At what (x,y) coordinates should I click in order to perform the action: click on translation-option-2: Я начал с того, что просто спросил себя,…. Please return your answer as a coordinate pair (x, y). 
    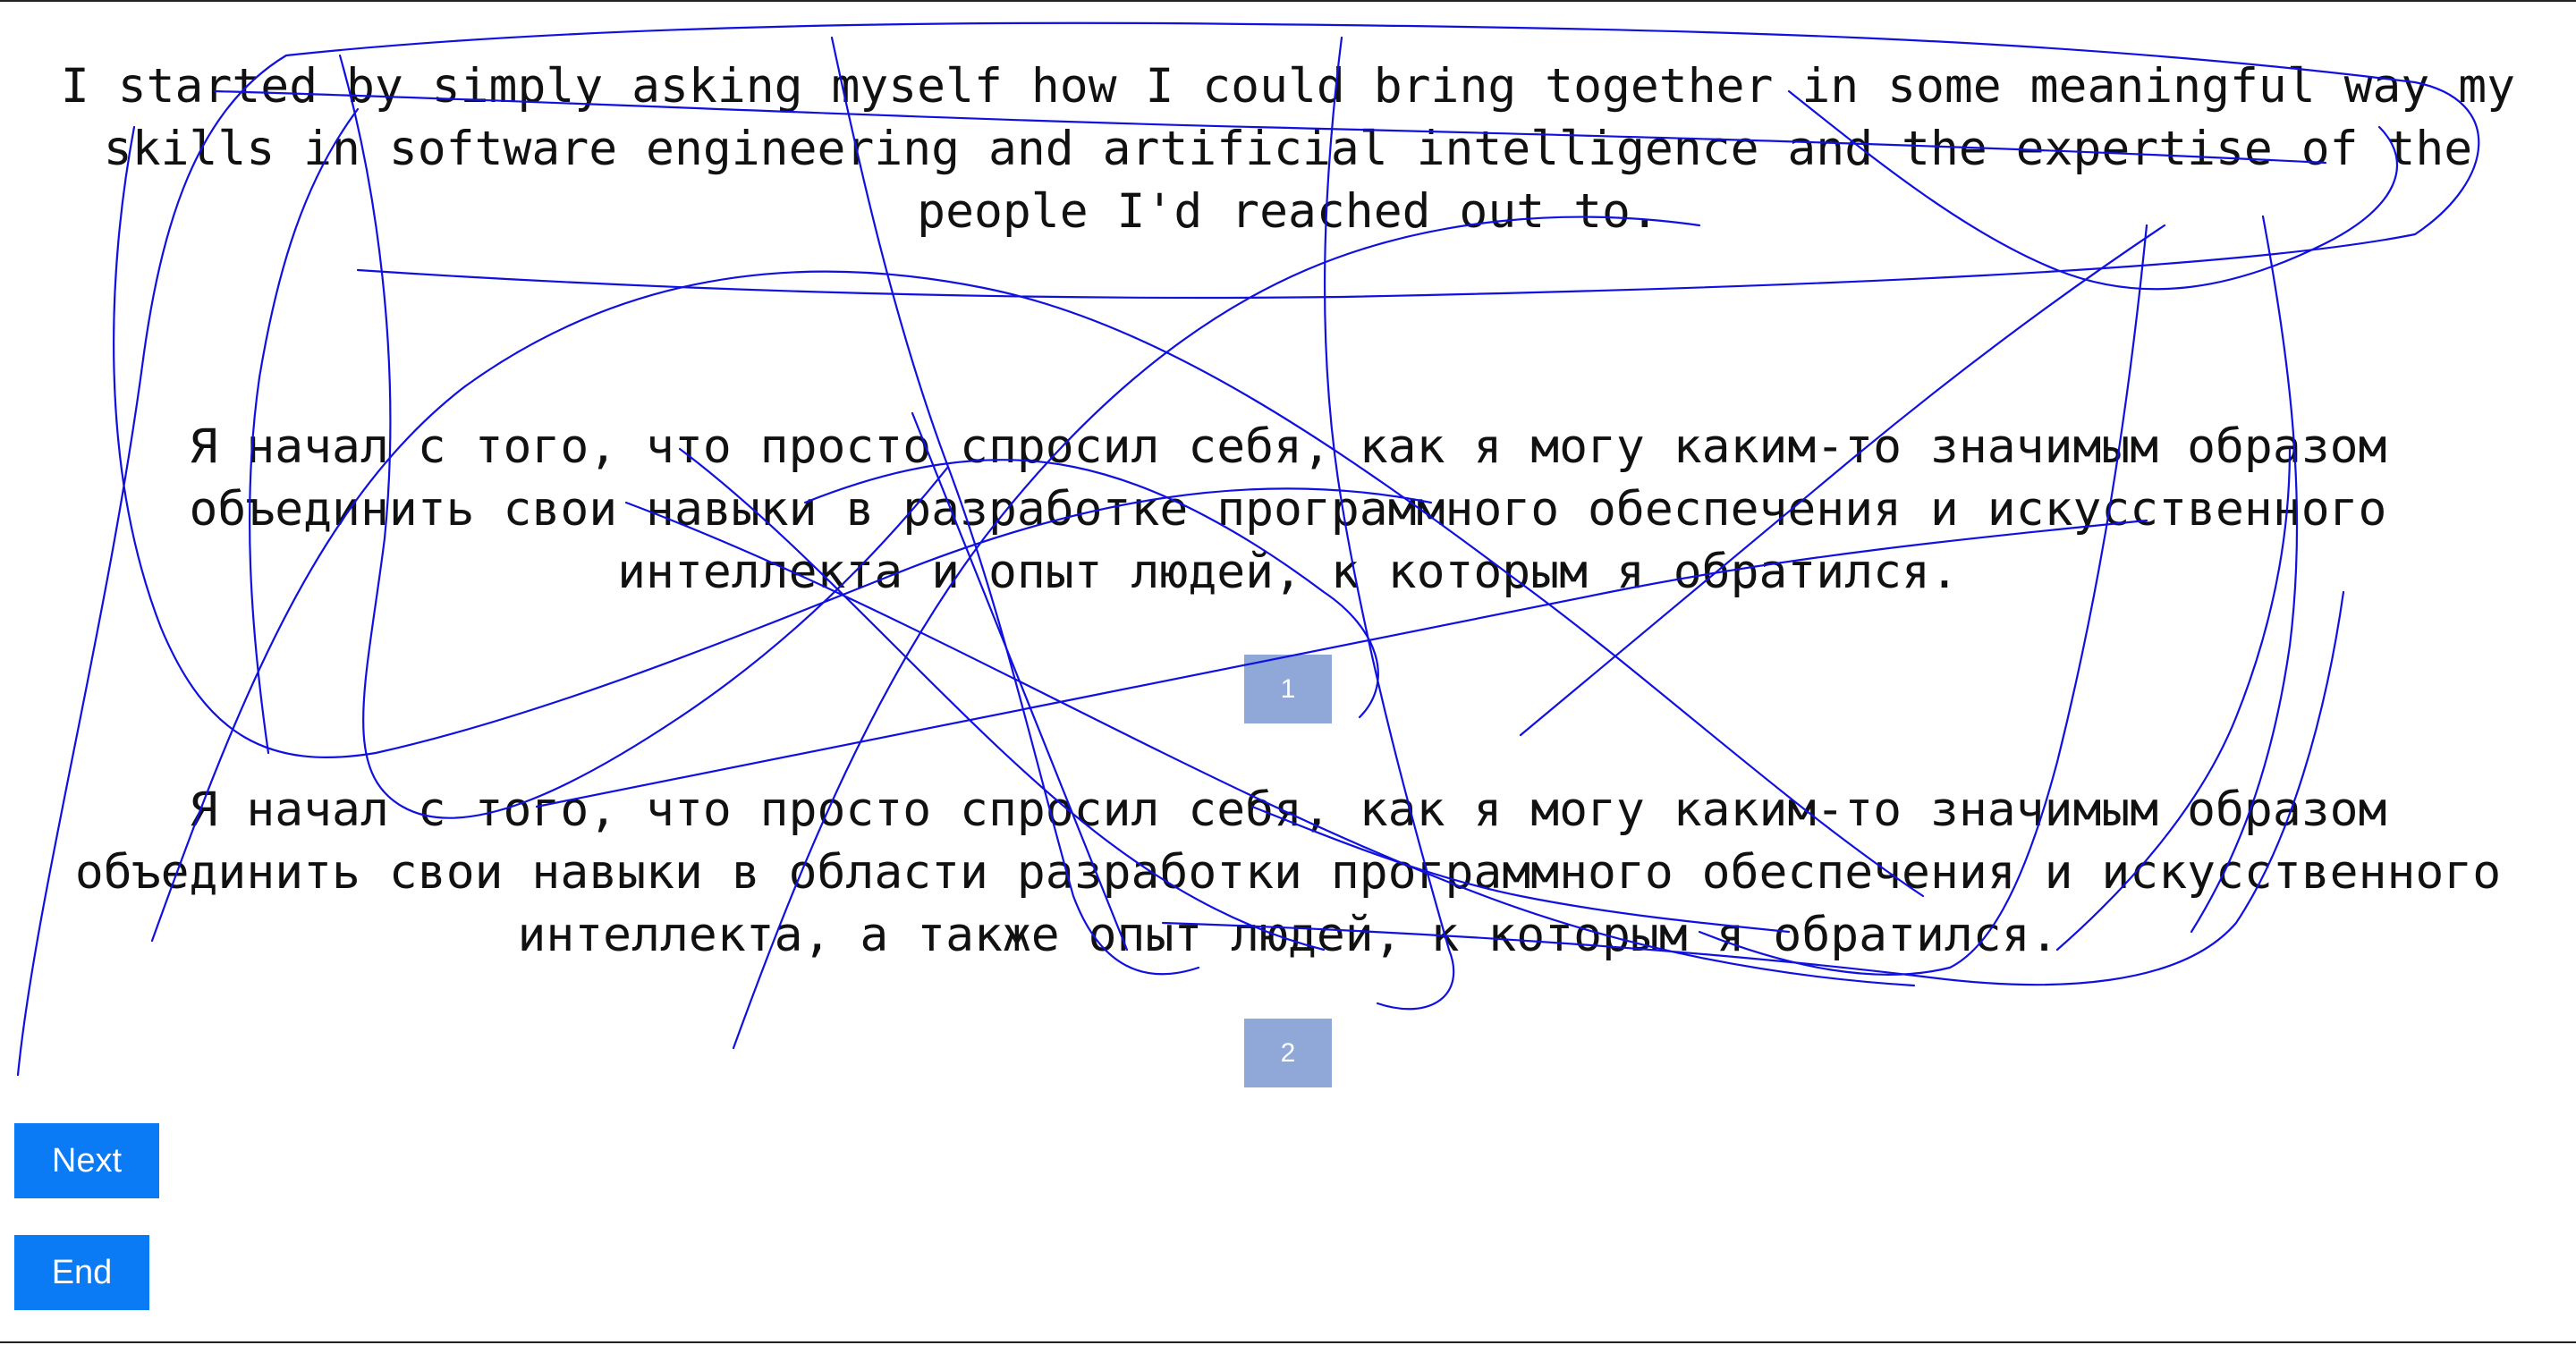
    Looking at the image, I should click on (1288, 872).